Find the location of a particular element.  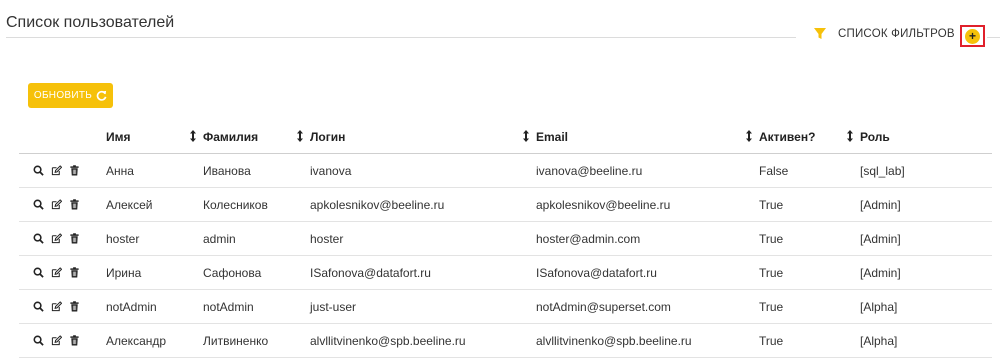

column-header-label: Активен? is located at coordinates (787, 136).